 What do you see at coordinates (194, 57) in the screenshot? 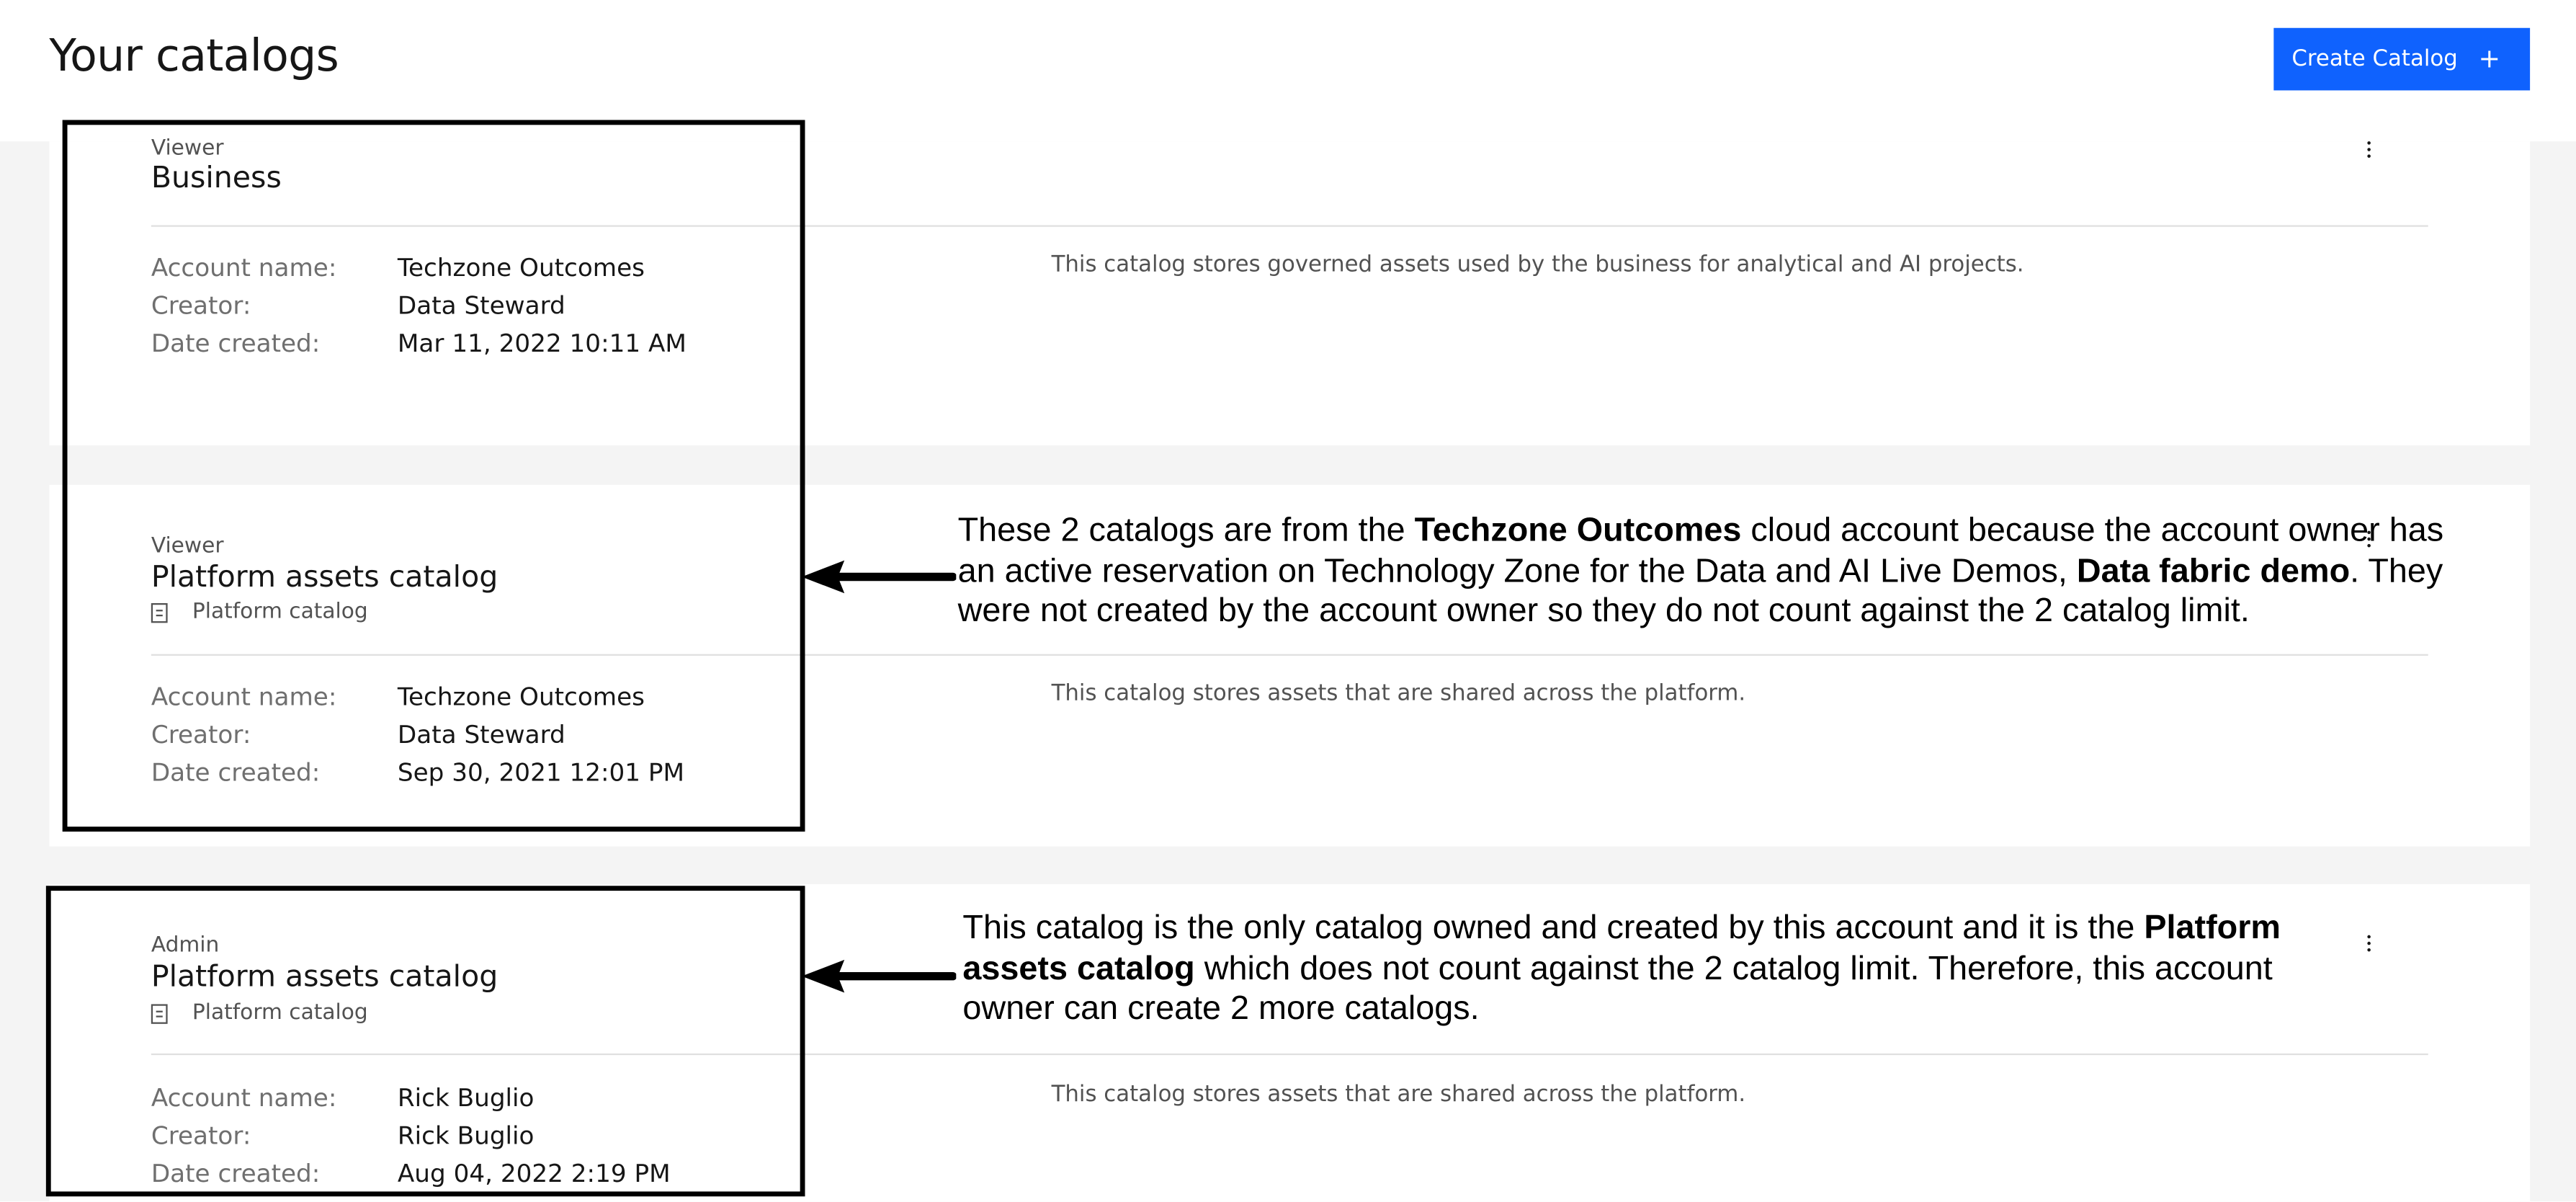
I see `page-title: Your catalogs` at bounding box center [194, 57].